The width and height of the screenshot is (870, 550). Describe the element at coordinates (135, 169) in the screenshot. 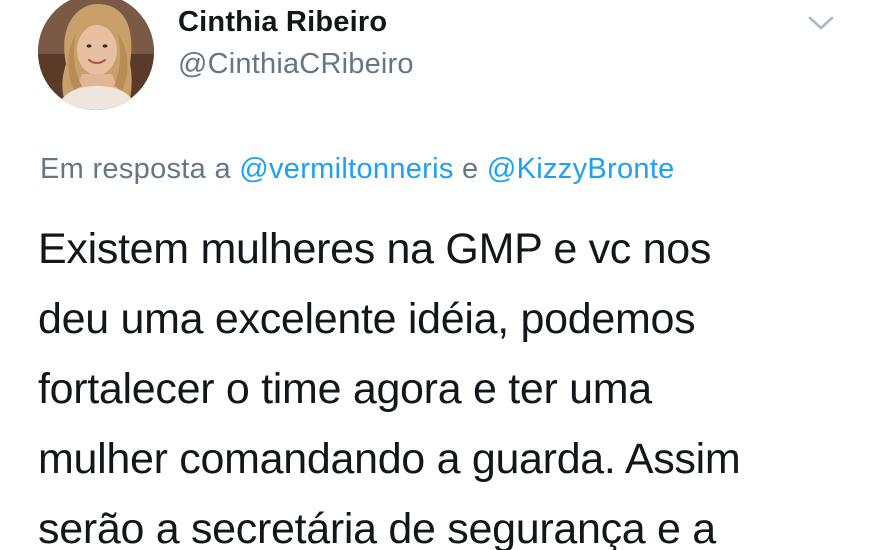

I see `reply-prefix: Em resposta a` at that location.